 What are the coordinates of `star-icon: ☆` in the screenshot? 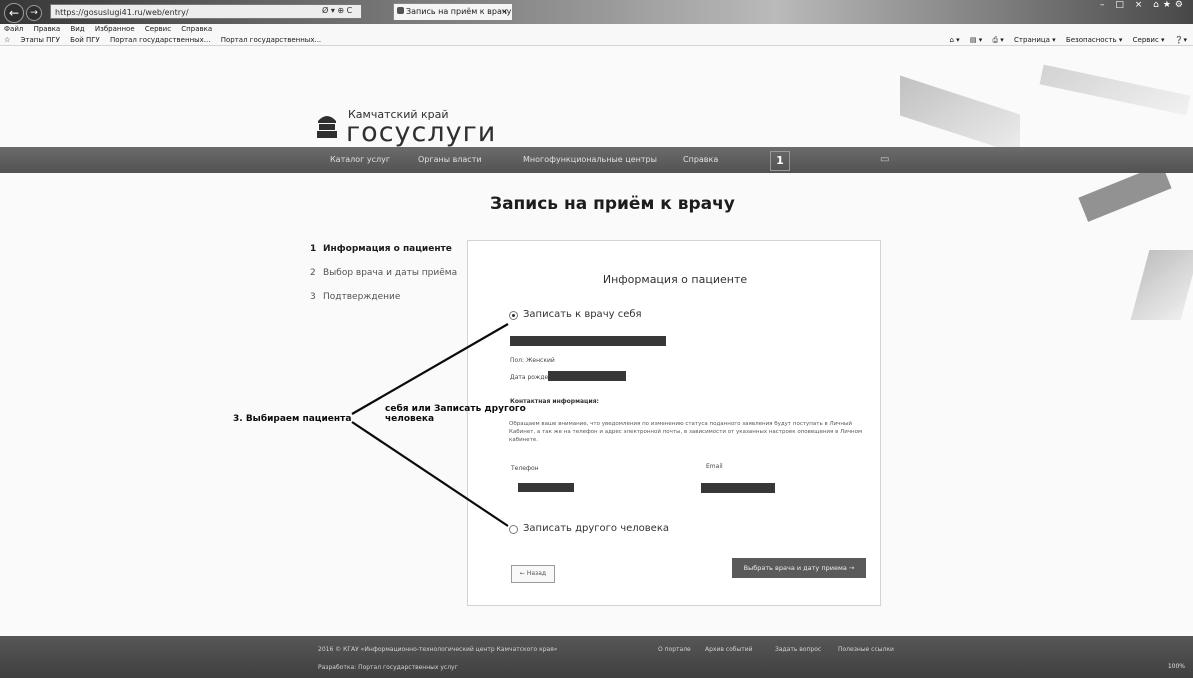 It's located at (7, 40).